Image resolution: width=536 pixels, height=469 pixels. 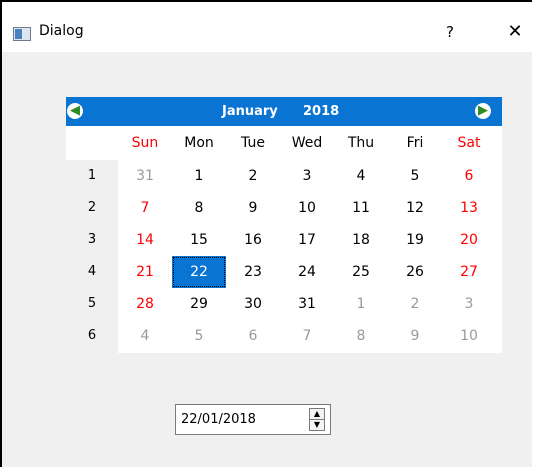 I want to click on week-number: 3, so click(x=92, y=239).